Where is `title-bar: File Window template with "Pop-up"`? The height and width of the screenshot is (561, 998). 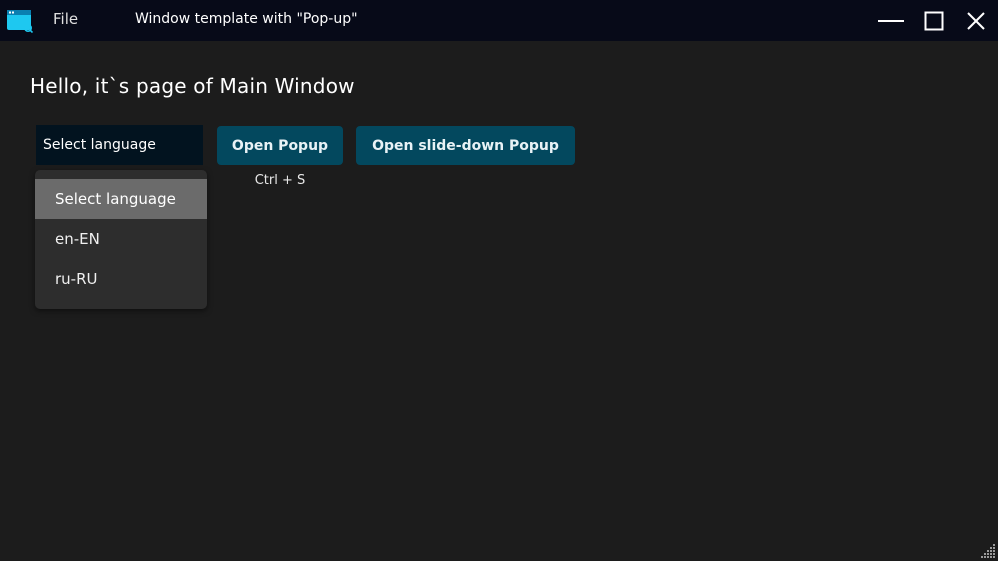
title-bar: File Window template with "Pop-up" is located at coordinates (499, 20).